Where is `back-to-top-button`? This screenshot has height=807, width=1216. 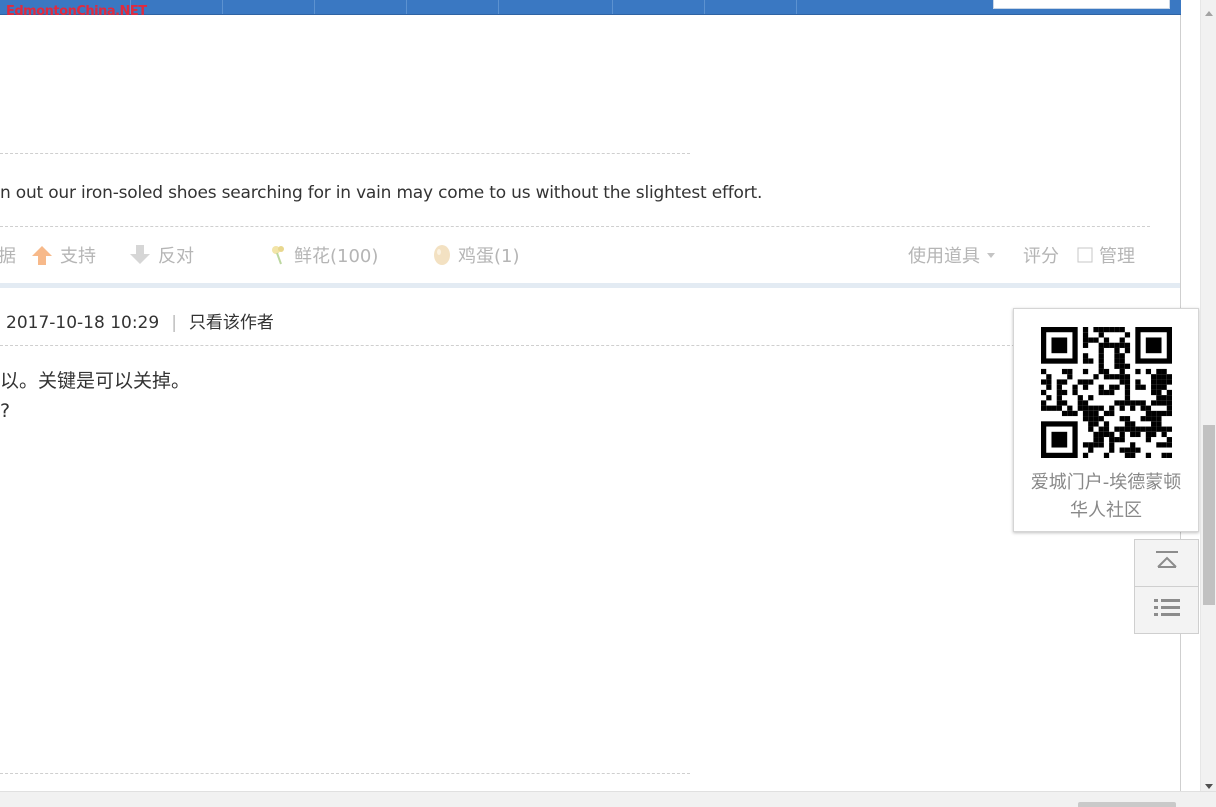
back-to-top-button is located at coordinates (1166, 563).